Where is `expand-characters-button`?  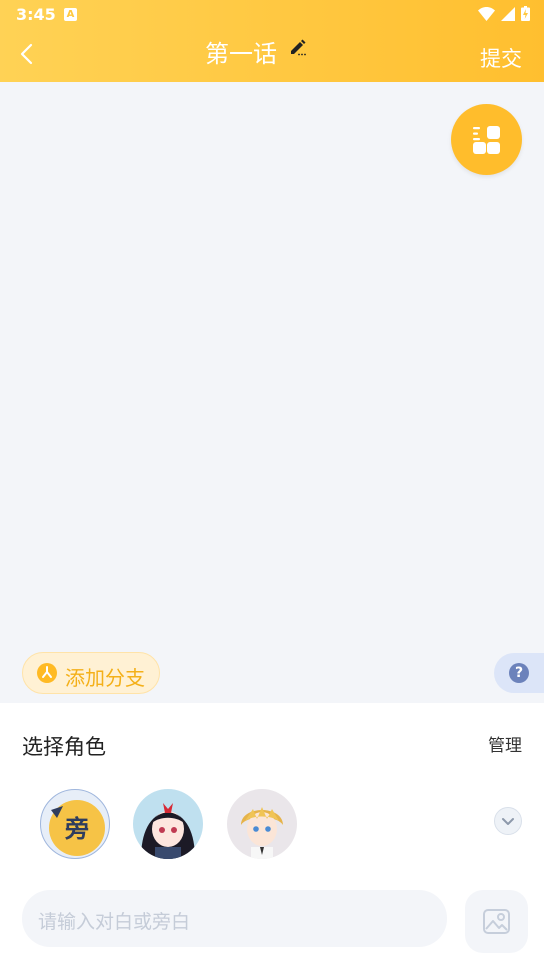 expand-characters-button is located at coordinates (508, 821).